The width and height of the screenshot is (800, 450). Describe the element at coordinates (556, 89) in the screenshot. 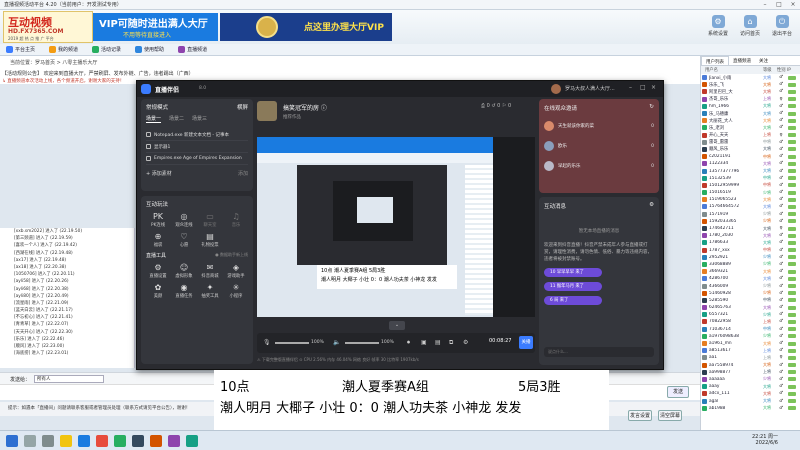

I see `avatar` at that location.